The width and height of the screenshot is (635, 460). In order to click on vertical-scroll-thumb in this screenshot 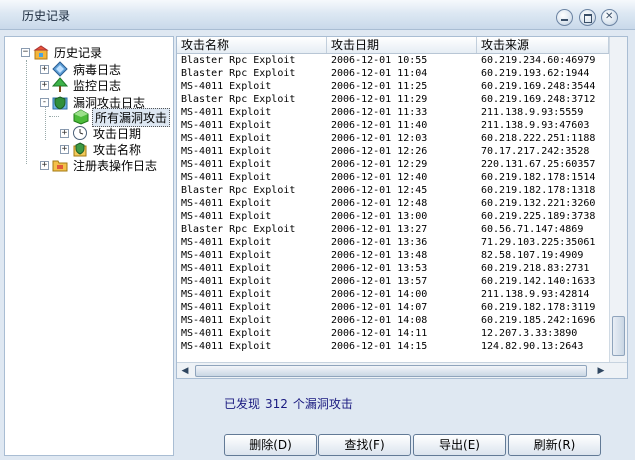, I will do `click(618, 336)`.